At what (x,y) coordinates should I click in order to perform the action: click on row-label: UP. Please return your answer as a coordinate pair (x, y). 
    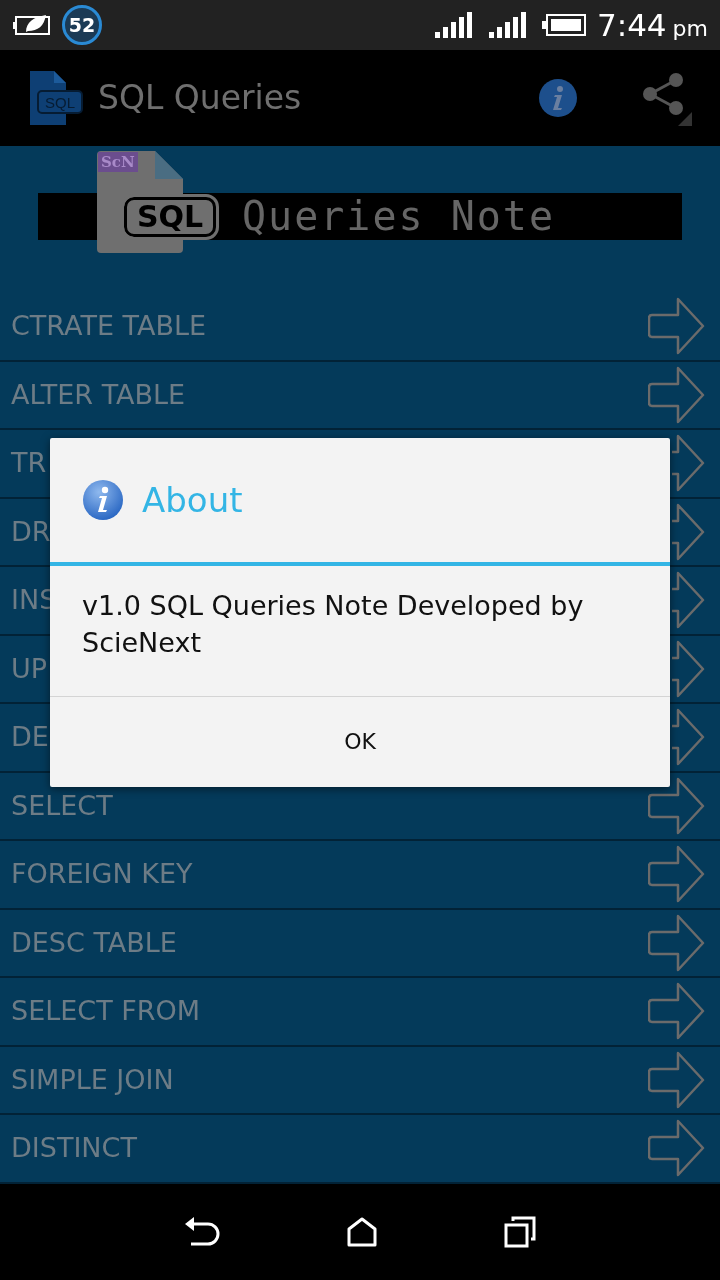
    Looking at the image, I should click on (29, 668).